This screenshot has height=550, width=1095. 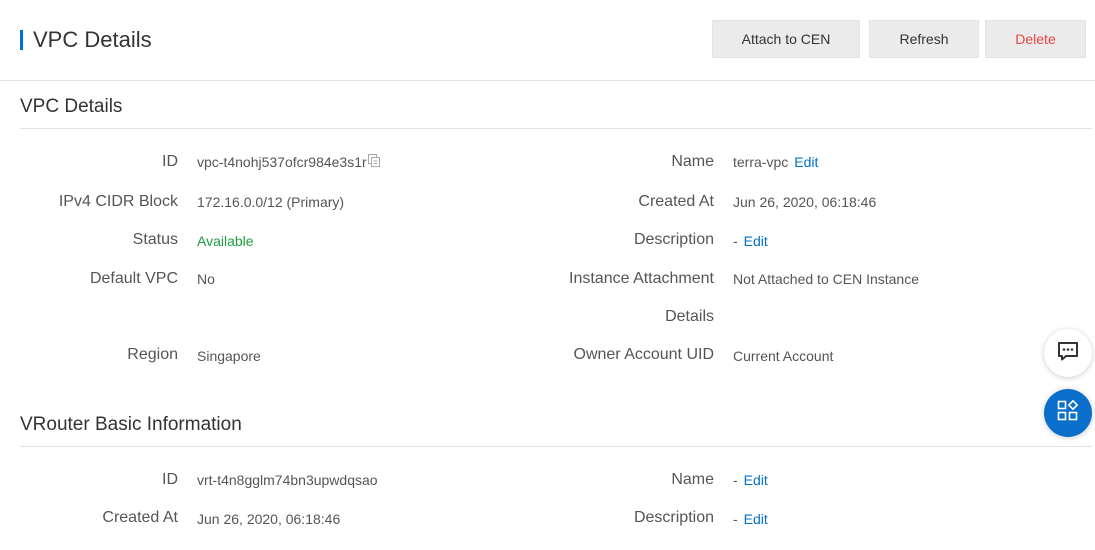 I want to click on apps-icon, so click(x=1068, y=413).